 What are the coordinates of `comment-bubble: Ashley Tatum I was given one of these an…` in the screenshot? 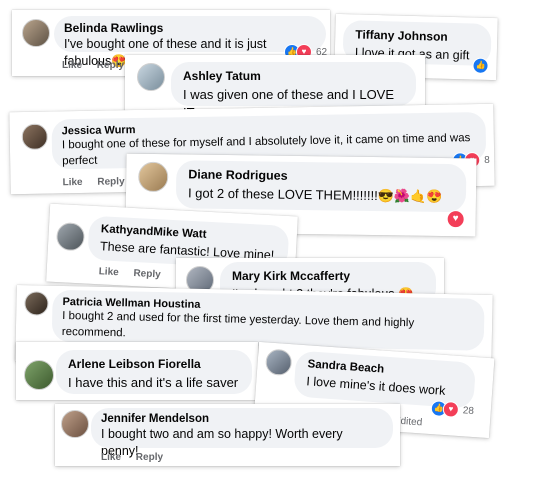 It's located at (293, 91).